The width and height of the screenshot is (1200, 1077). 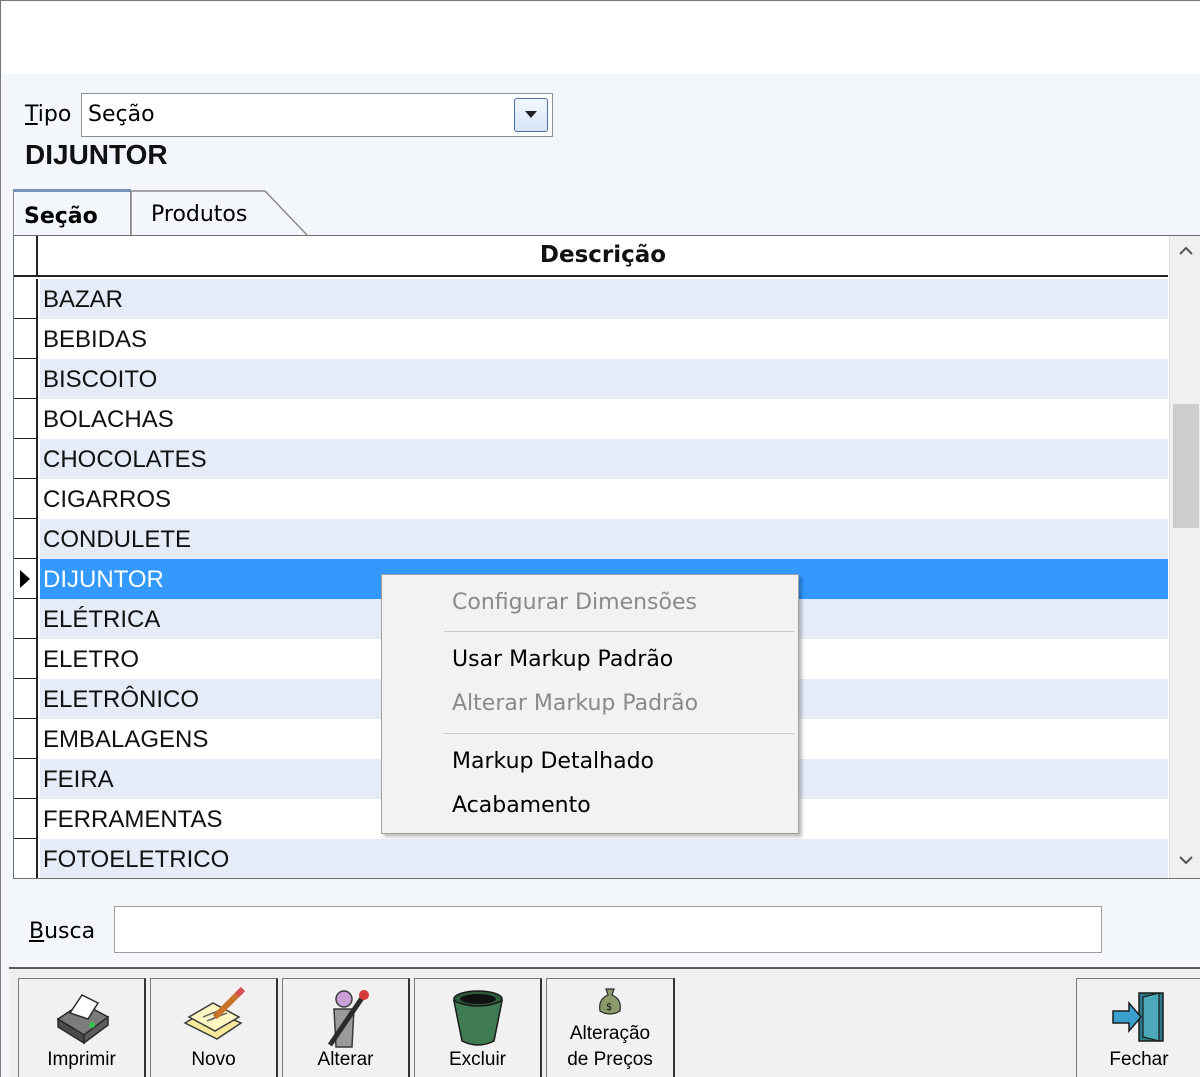 I want to click on fechar-button: Fechar, so click(x=1138, y=1027).